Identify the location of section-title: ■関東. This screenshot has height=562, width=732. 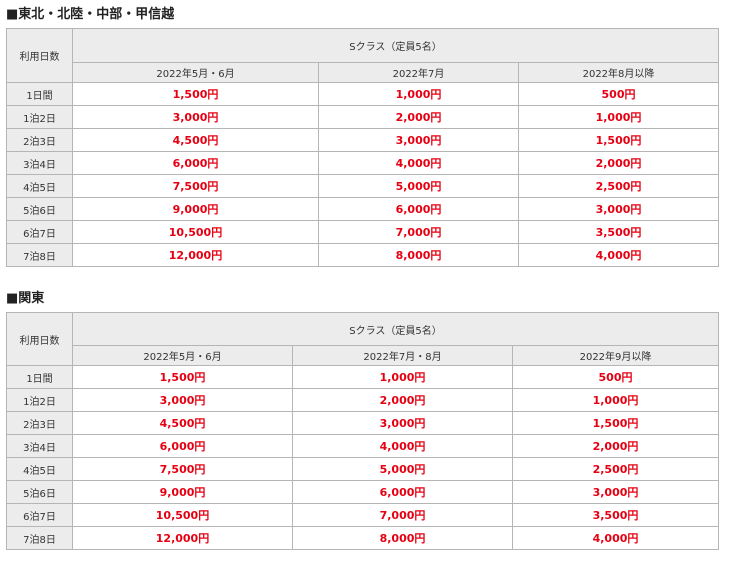
(25, 298).